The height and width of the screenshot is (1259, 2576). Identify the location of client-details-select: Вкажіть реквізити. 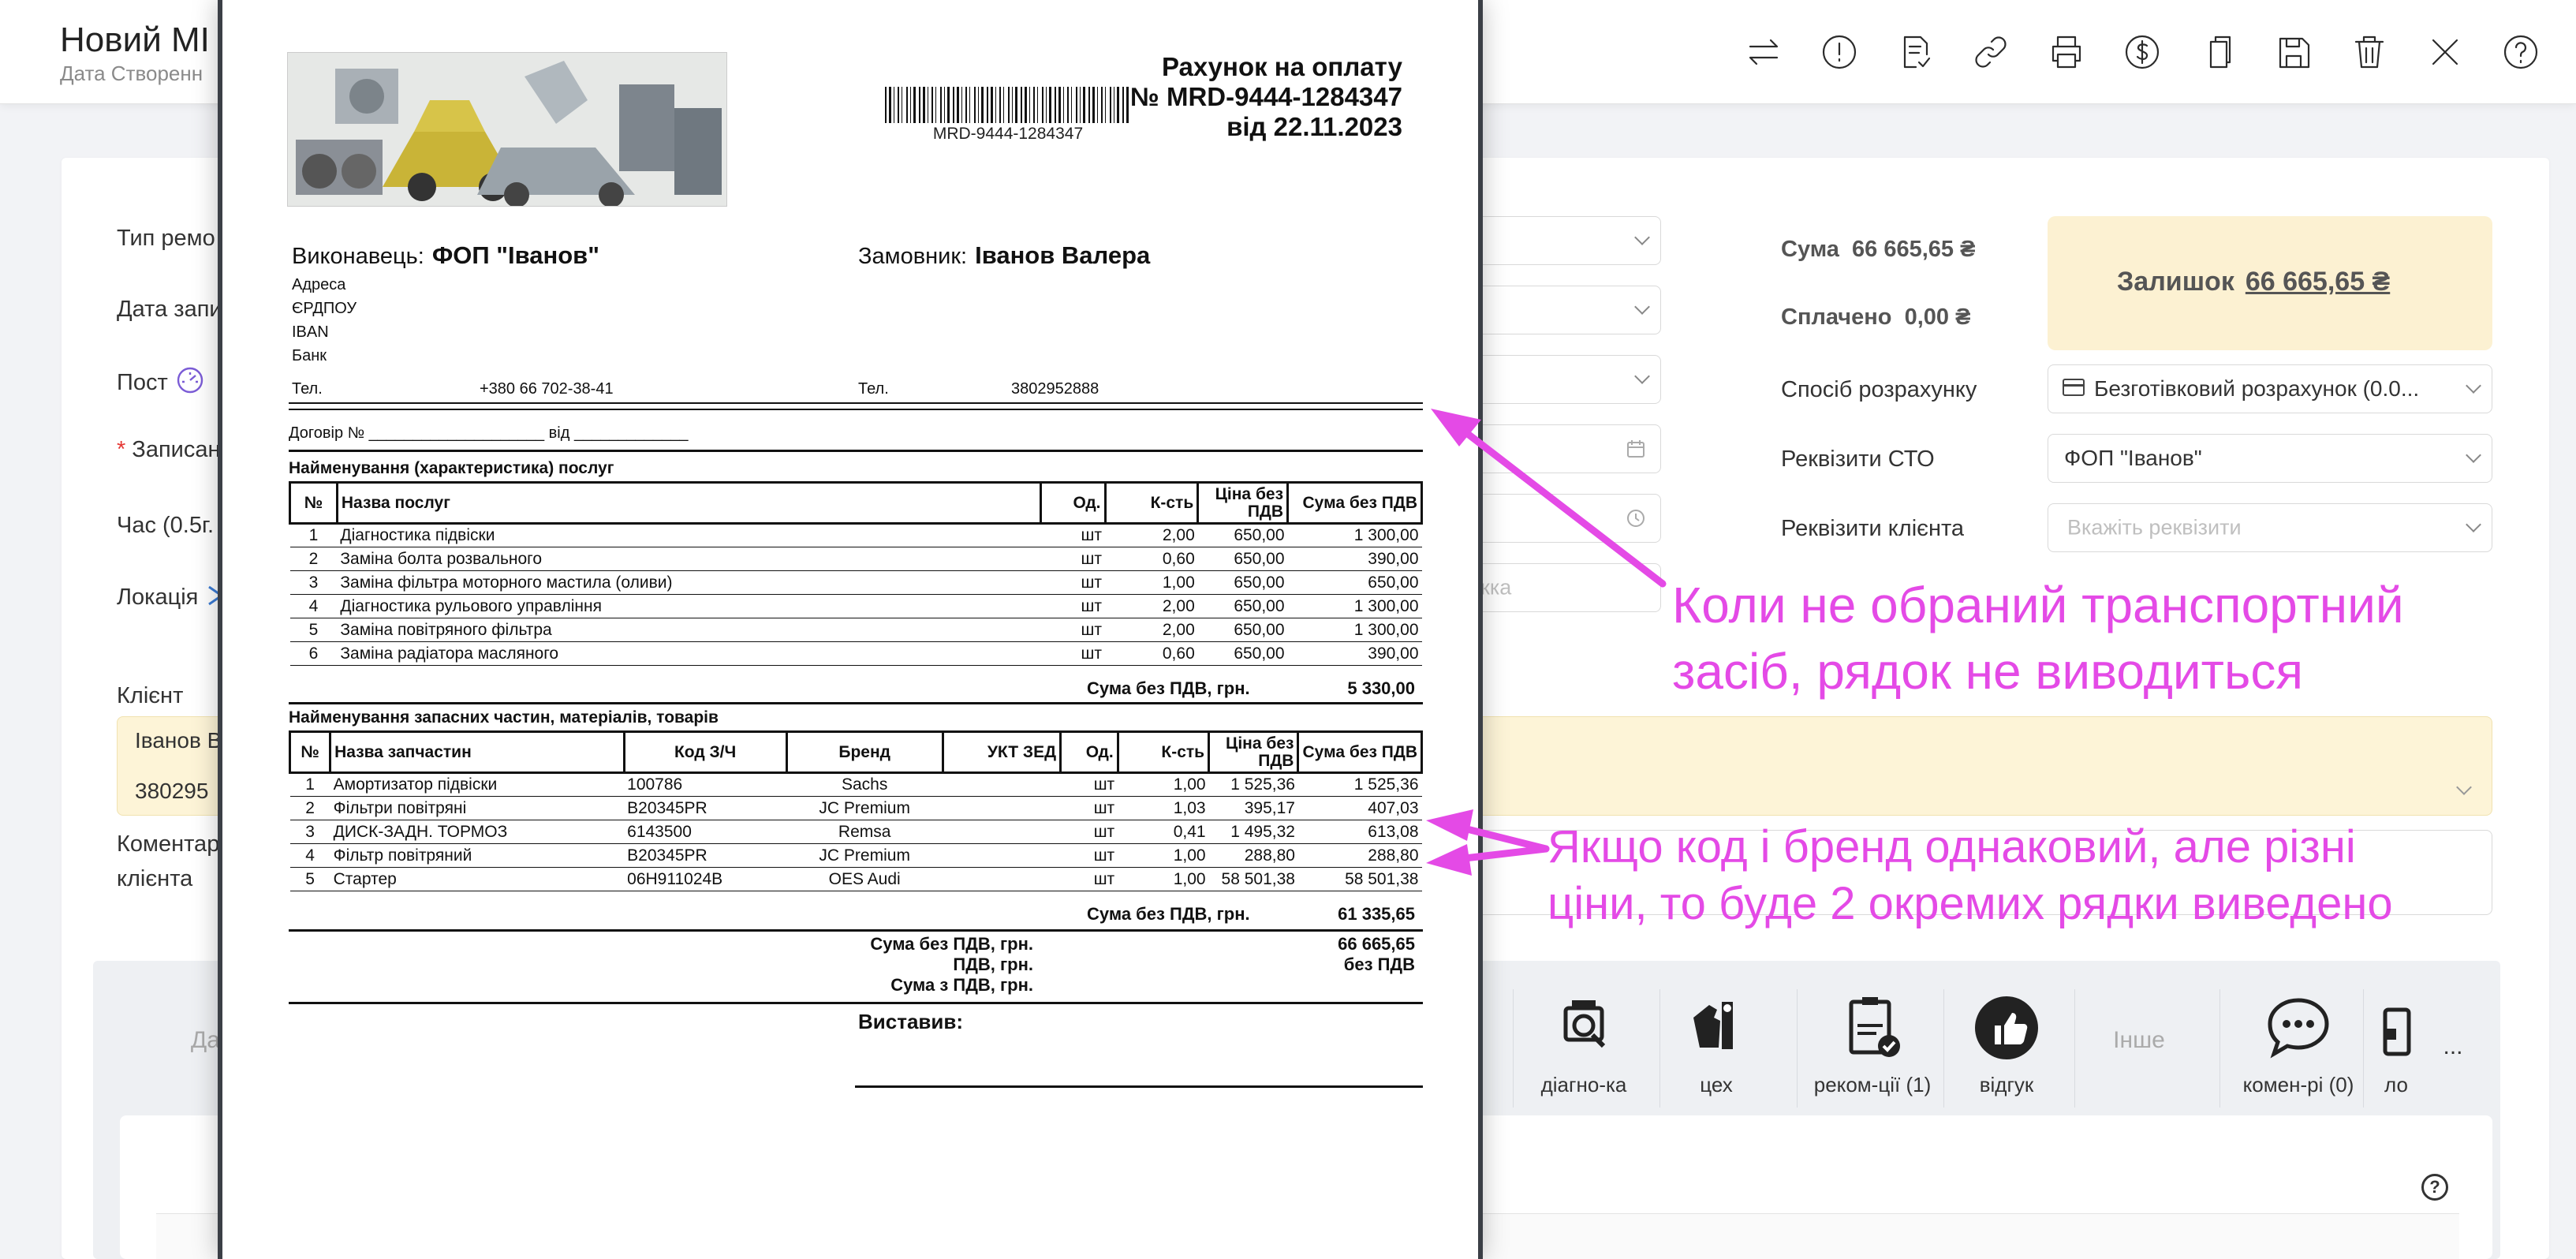
(2270, 527).